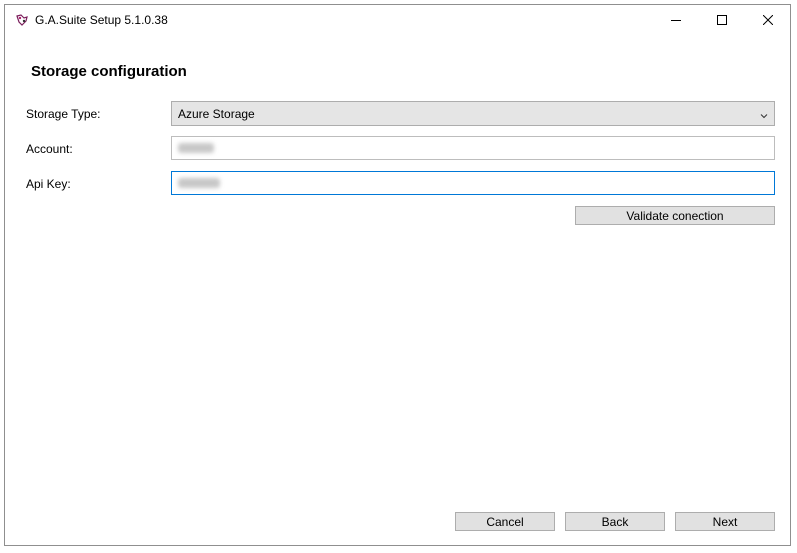 The height and width of the screenshot is (553, 797). What do you see at coordinates (216, 114) in the screenshot?
I see `storage-type-value: Azure Storage` at bounding box center [216, 114].